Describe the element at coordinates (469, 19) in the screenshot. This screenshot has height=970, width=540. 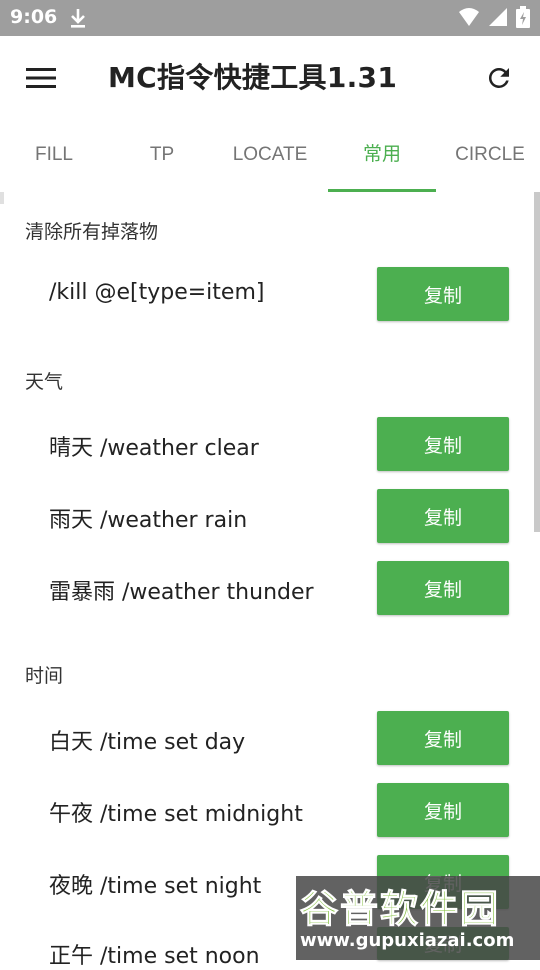
I see `wifi-icon` at that location.